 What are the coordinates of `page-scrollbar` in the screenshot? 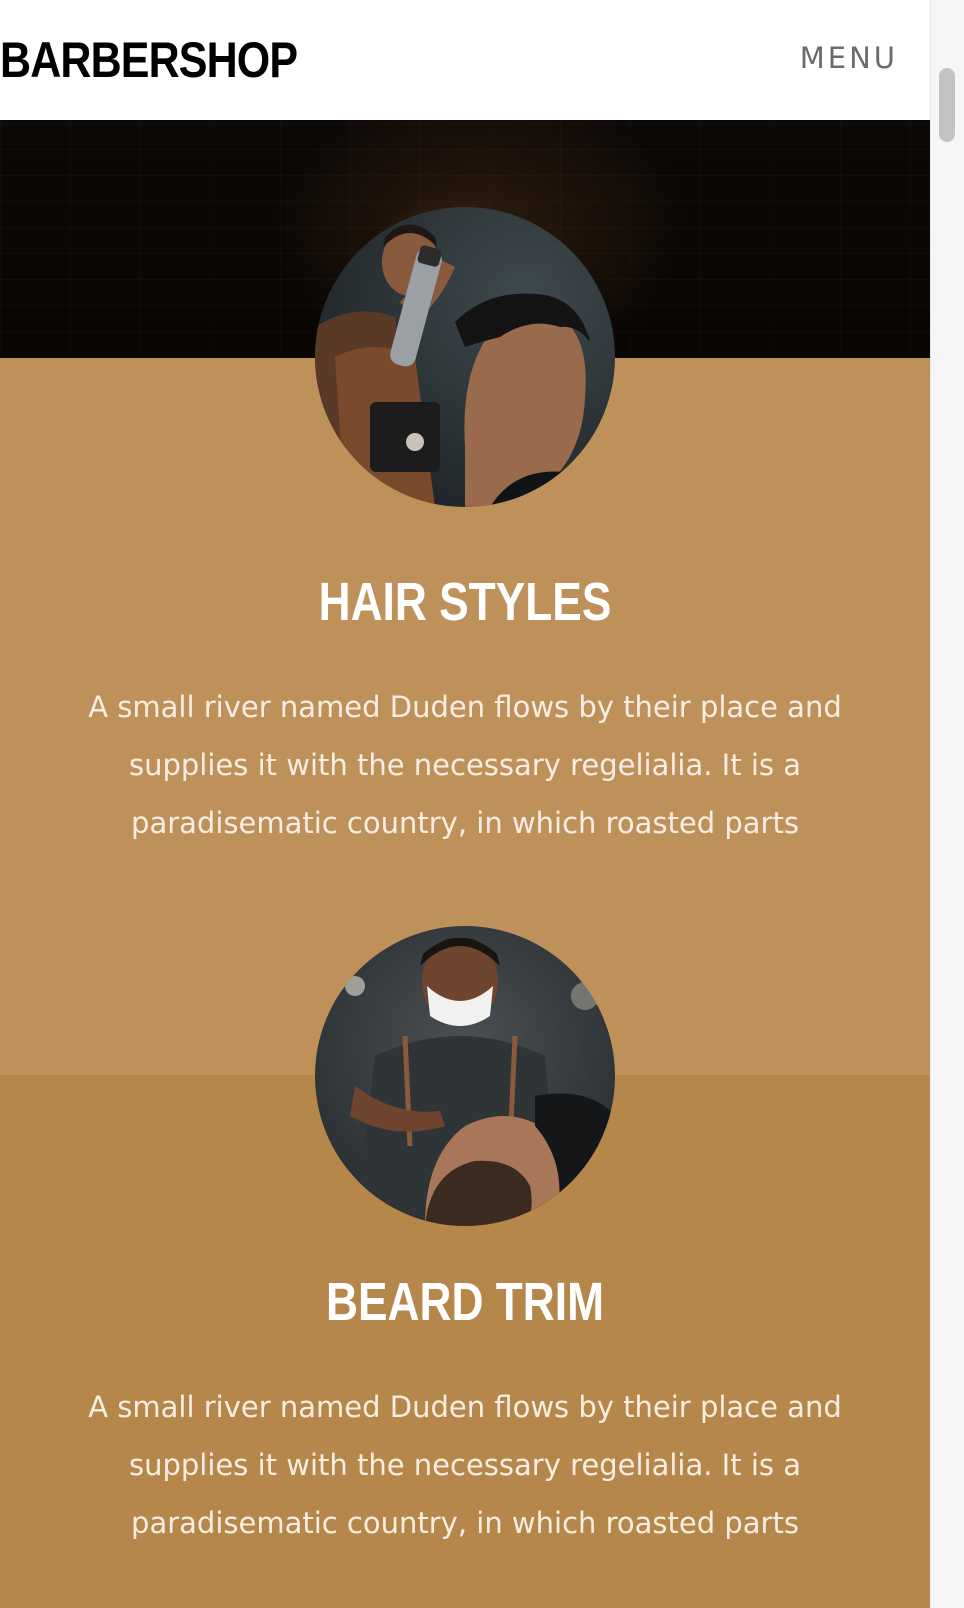 It's located at (947, 804).